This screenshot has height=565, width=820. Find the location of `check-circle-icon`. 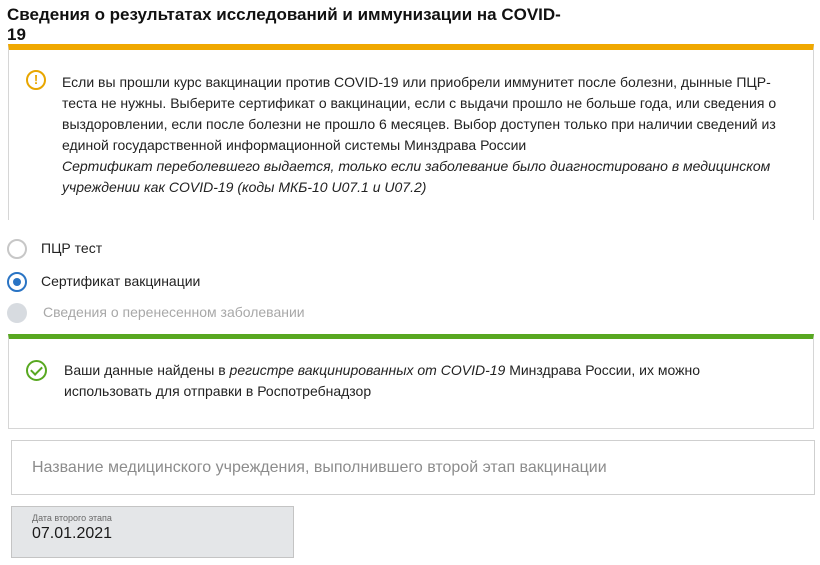

check-circle-icon is located at coordinates (36, 370).